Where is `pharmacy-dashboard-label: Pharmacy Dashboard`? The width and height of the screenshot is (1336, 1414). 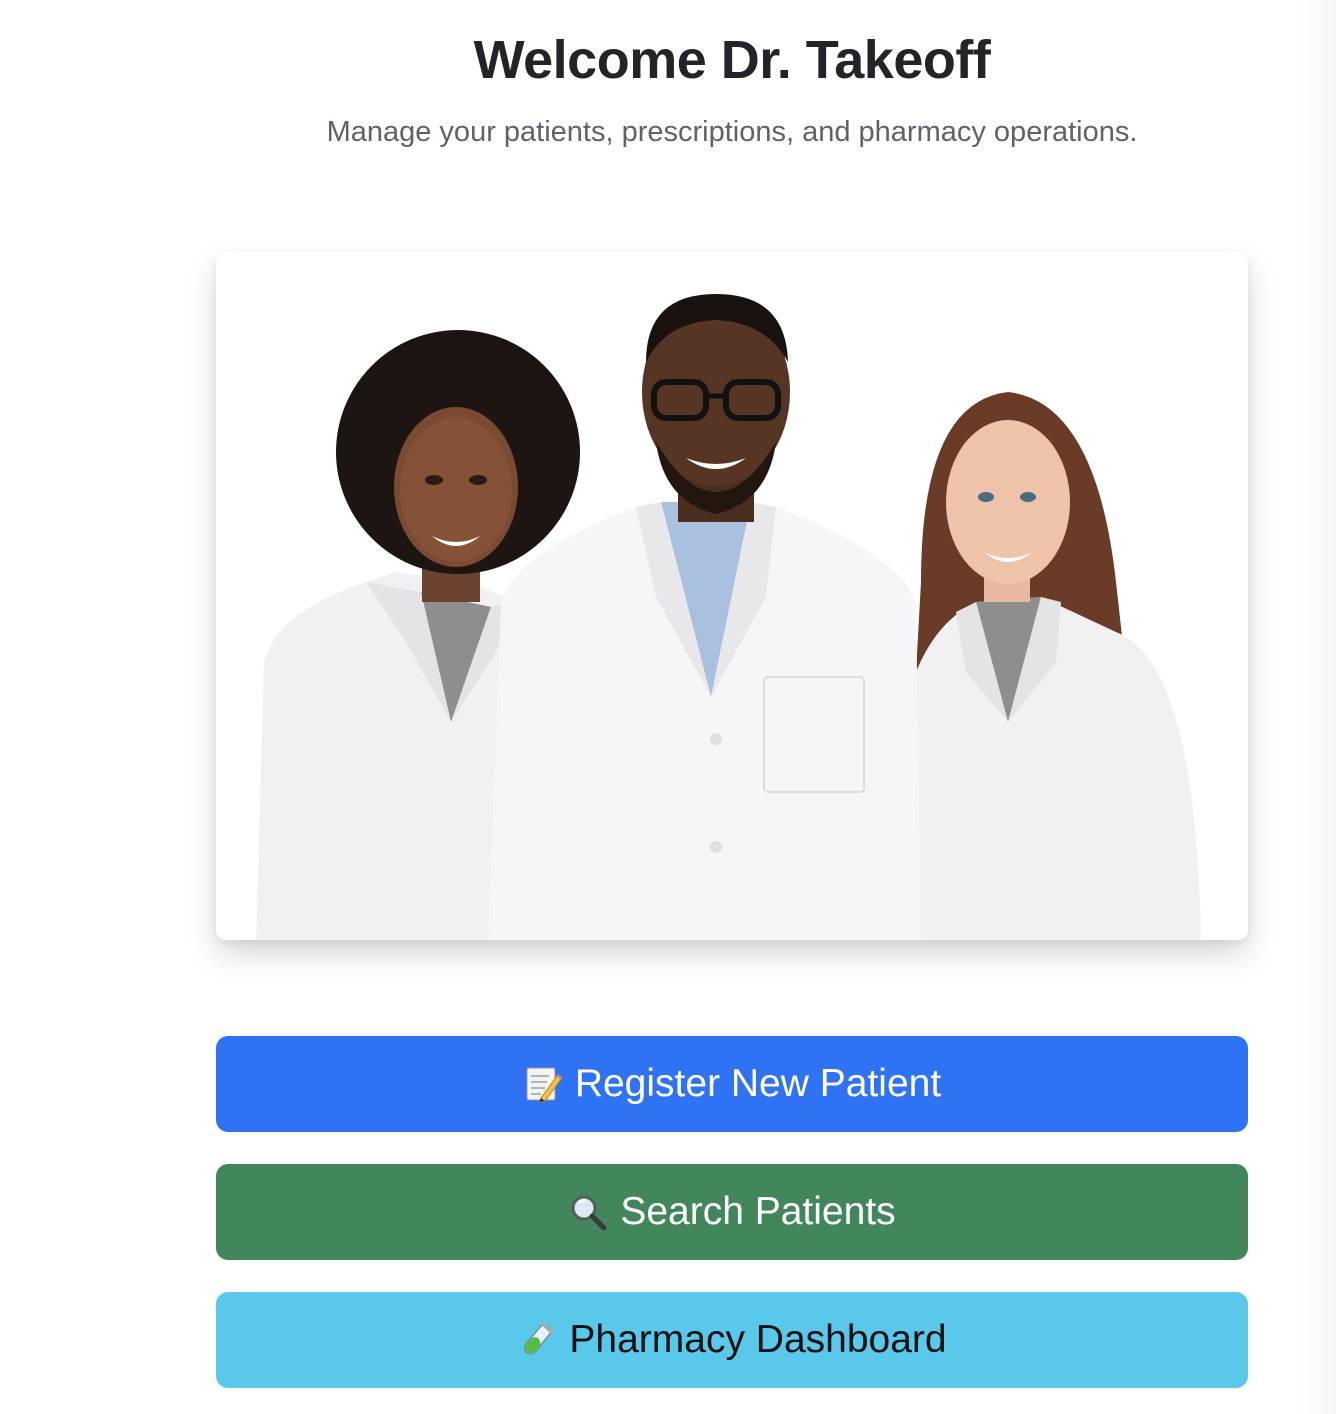 pharmacy-dashboard-label: Pharmacy Dashboard is located at coordinates (758, 1339).